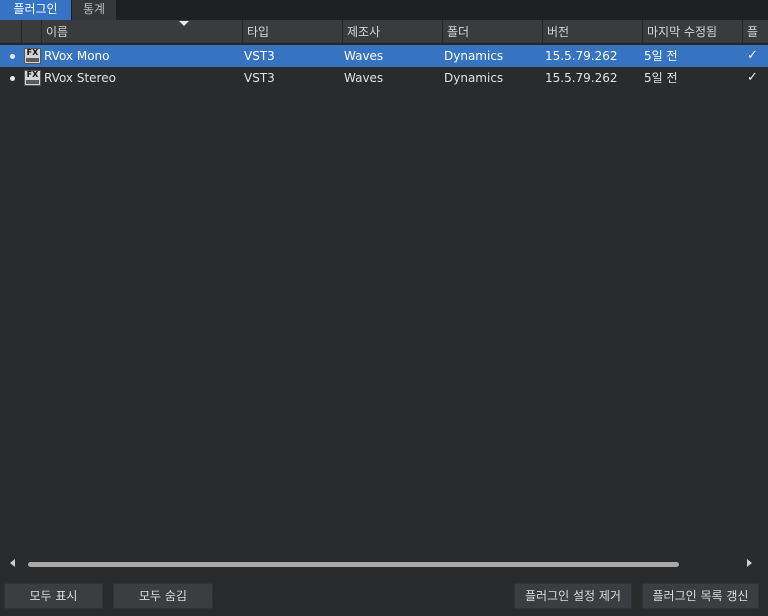 Image resolution: width=768 pixels, height=616 pixels. What do you see at coordinates (755, 31) in the screenshot?
I see `column-header-enabled: 플` at bounding box center [755, 31].